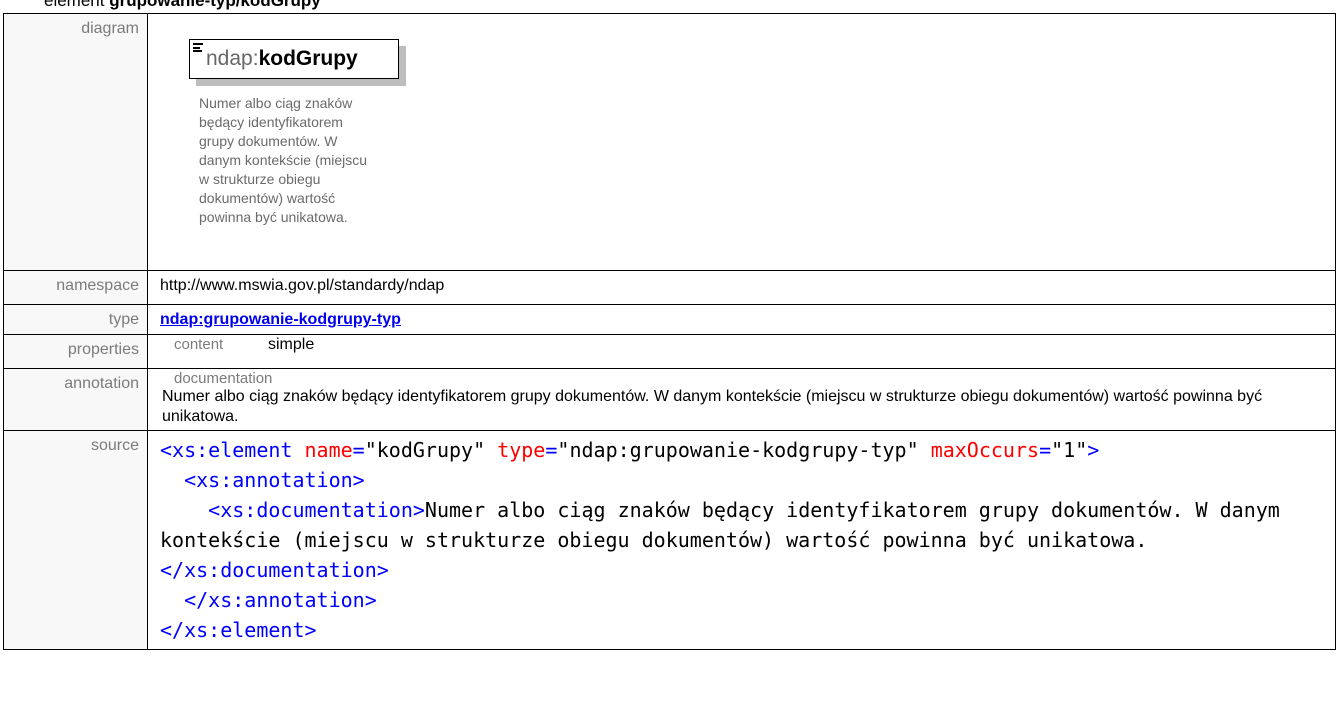 The image size is (1340, 706). Describe the element at coordinates (75, 399) in the screenshot. I see `annotation-label: annotation` at that location.